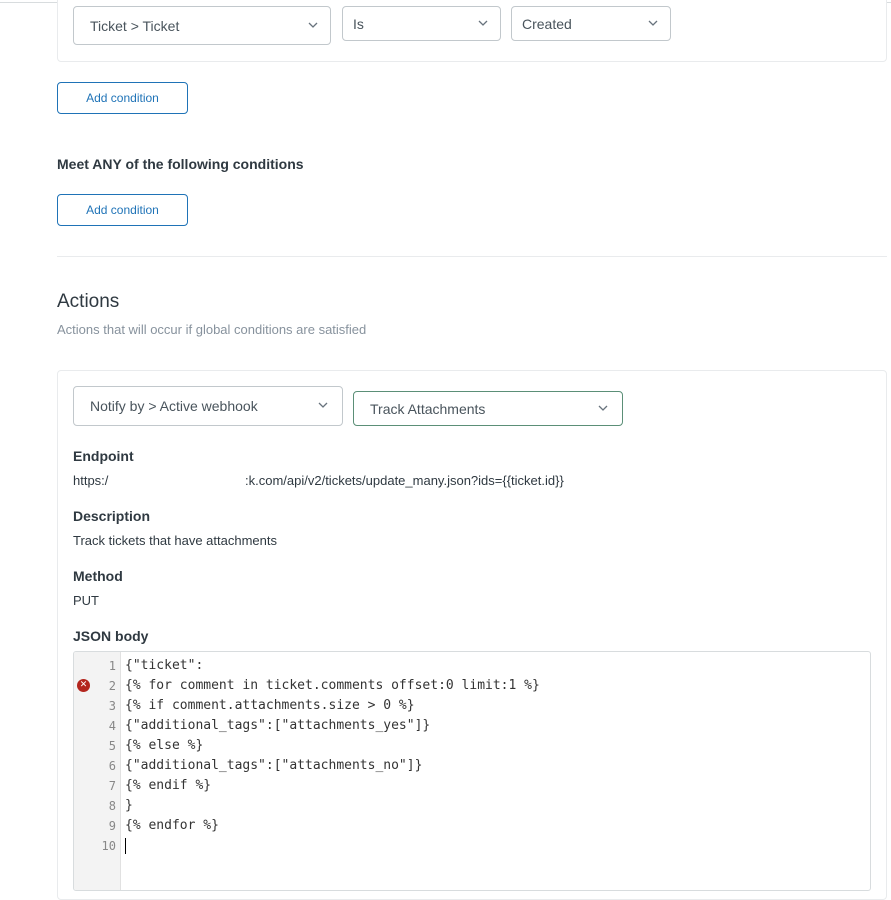 This screenshot has height=900, width=891. I want to click on condition-field-value: Ticket > Ticket, so click(135, 25).